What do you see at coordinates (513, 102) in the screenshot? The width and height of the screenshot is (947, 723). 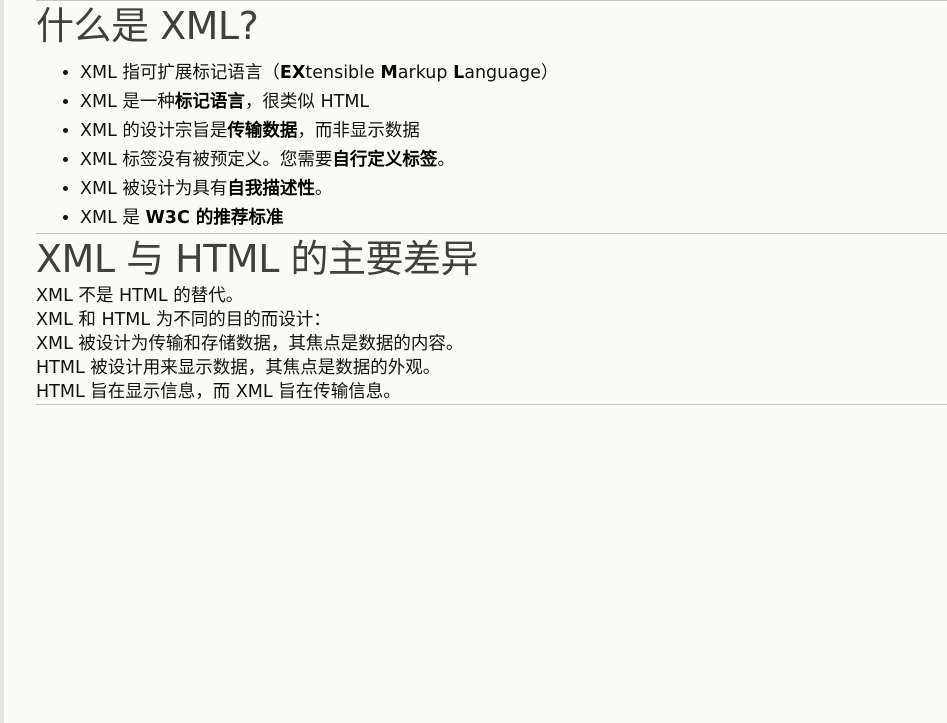 I see `list-item: XML 是一种标记语言，很类似 HTML` at bounding box center [513, 102].